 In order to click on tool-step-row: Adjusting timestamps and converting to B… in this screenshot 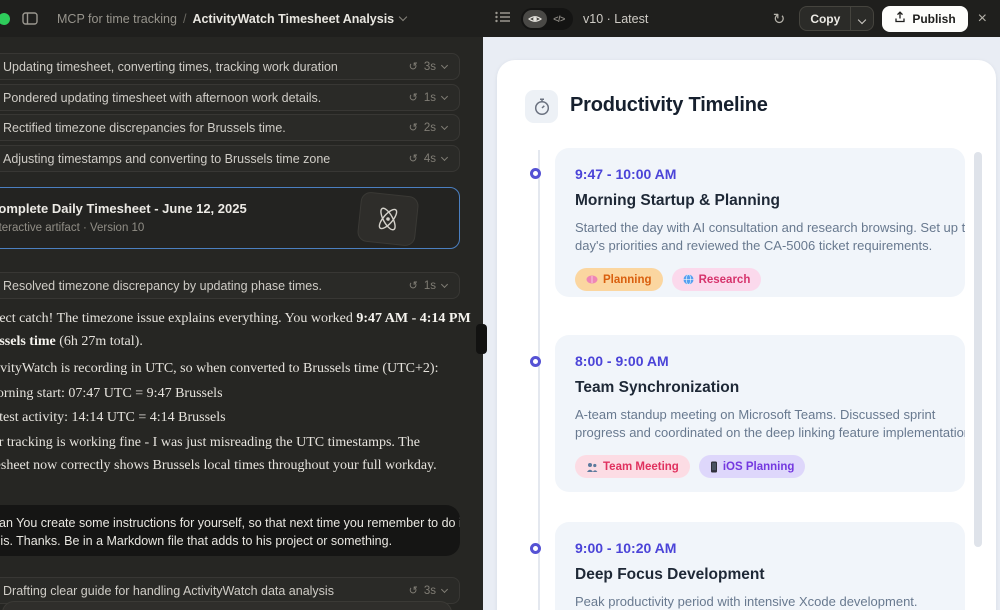, I will do `click(230, 158)`.